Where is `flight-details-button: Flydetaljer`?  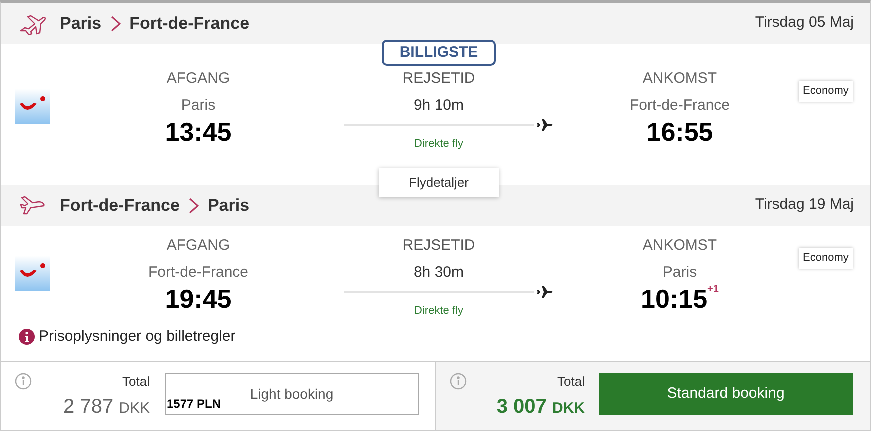 flight-details-button: Flydetaljer is located at coordinates (439, 182).